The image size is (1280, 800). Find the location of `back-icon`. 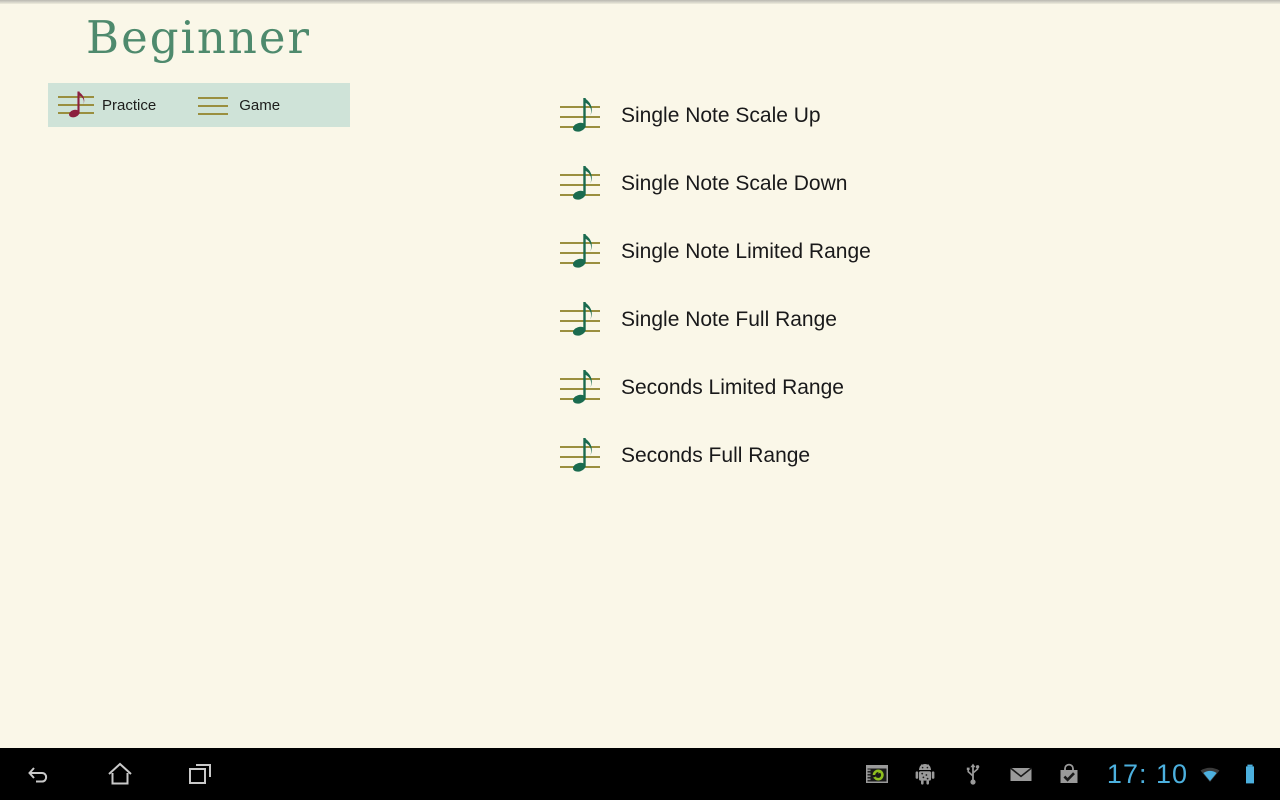

back-icon is located at coordinates (38, 775).